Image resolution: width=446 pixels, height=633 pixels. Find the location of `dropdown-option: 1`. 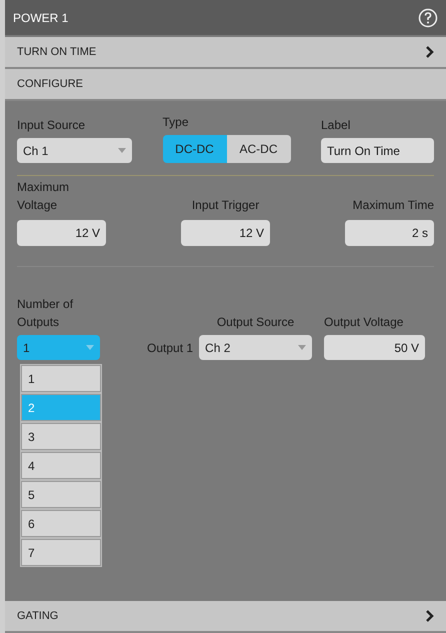

dropdown-option: 1 is located at coordinates (61, 378).